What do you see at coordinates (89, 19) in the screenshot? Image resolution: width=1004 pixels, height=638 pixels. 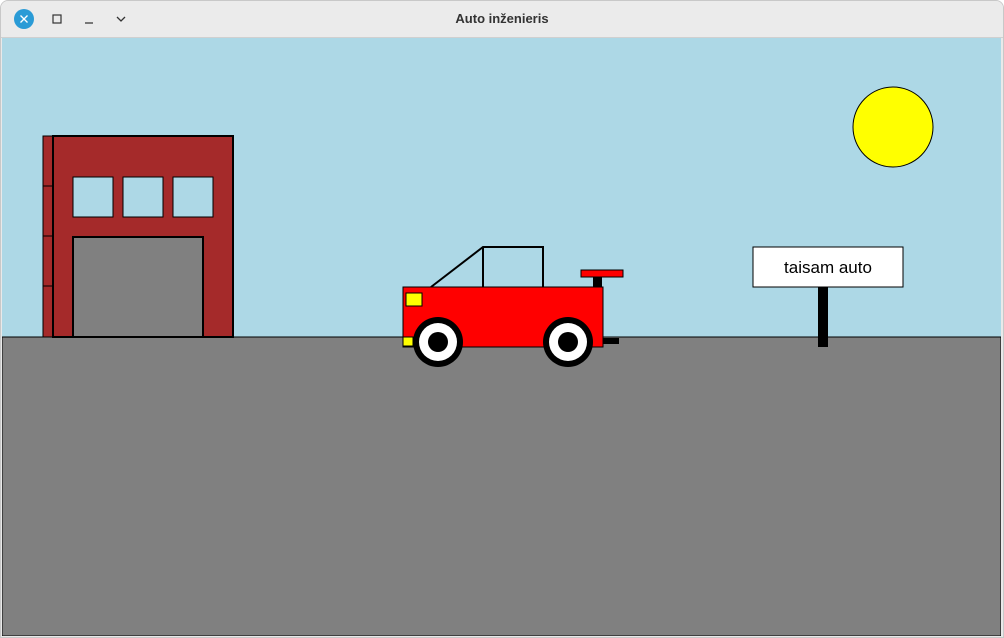 I see `minimize-button` at bounding box center [89, 19].